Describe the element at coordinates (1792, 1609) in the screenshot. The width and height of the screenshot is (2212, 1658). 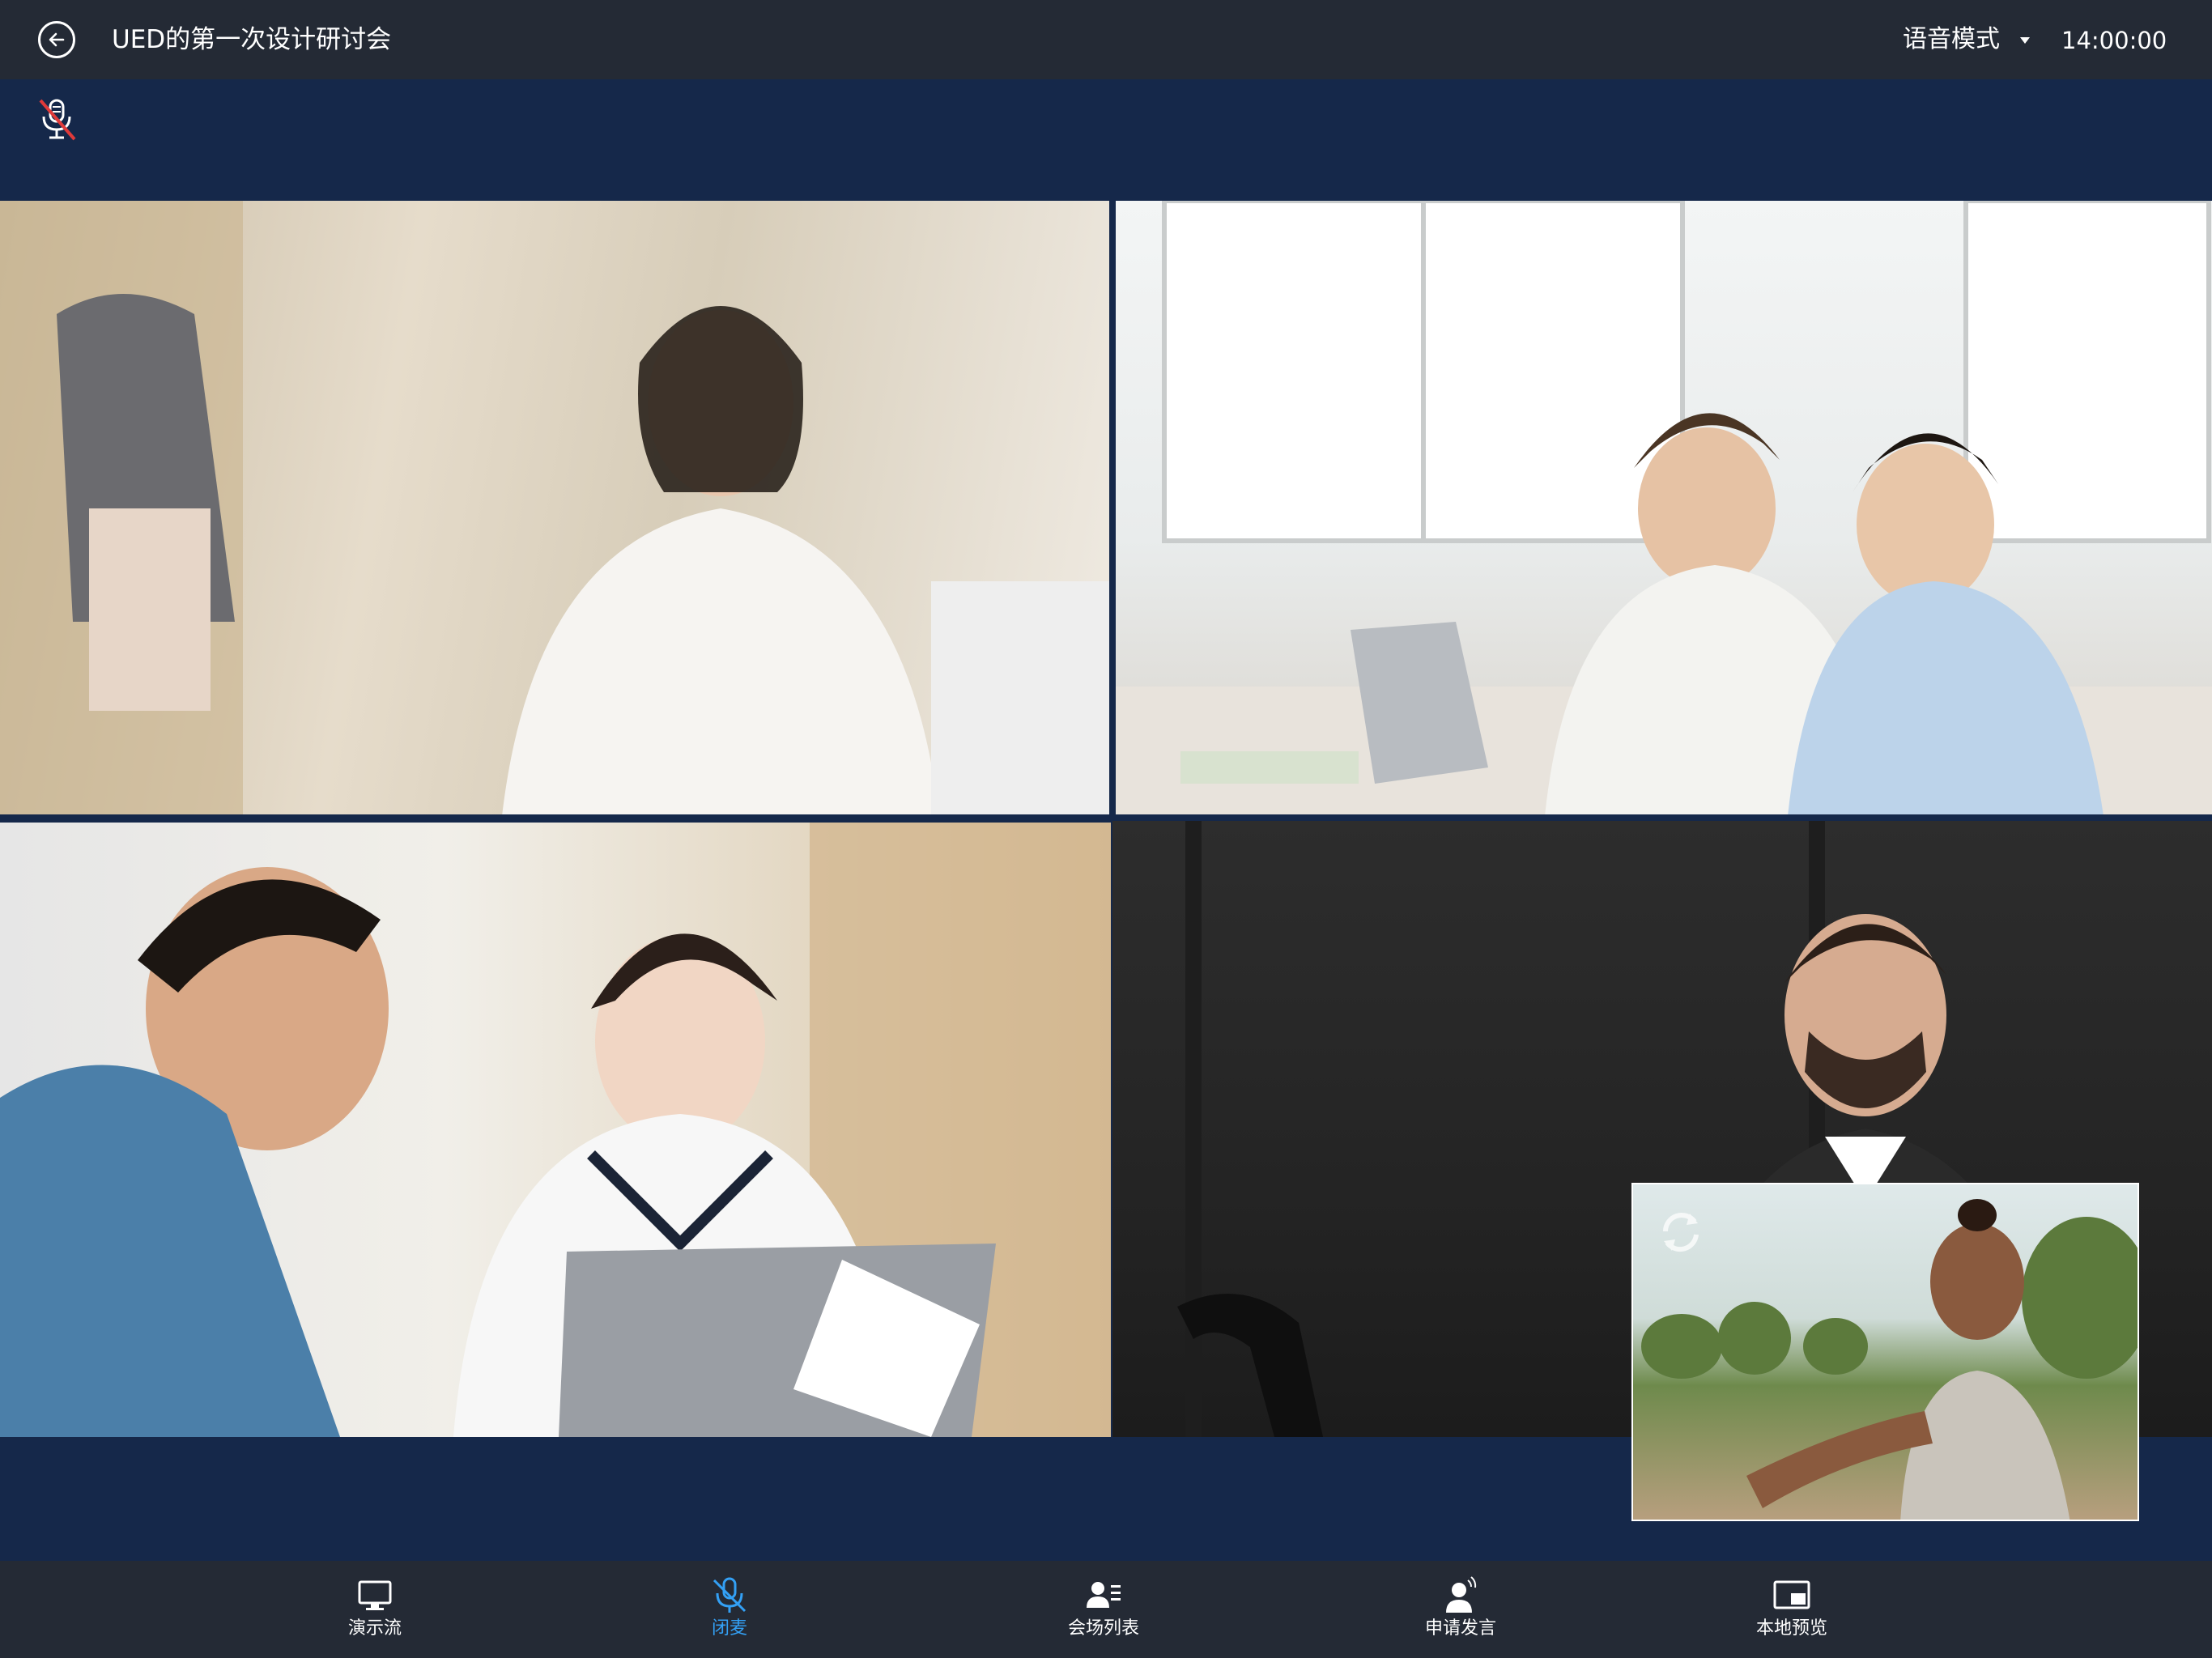
I see `toolbar-item-local-preview: 本地预览` at that location.